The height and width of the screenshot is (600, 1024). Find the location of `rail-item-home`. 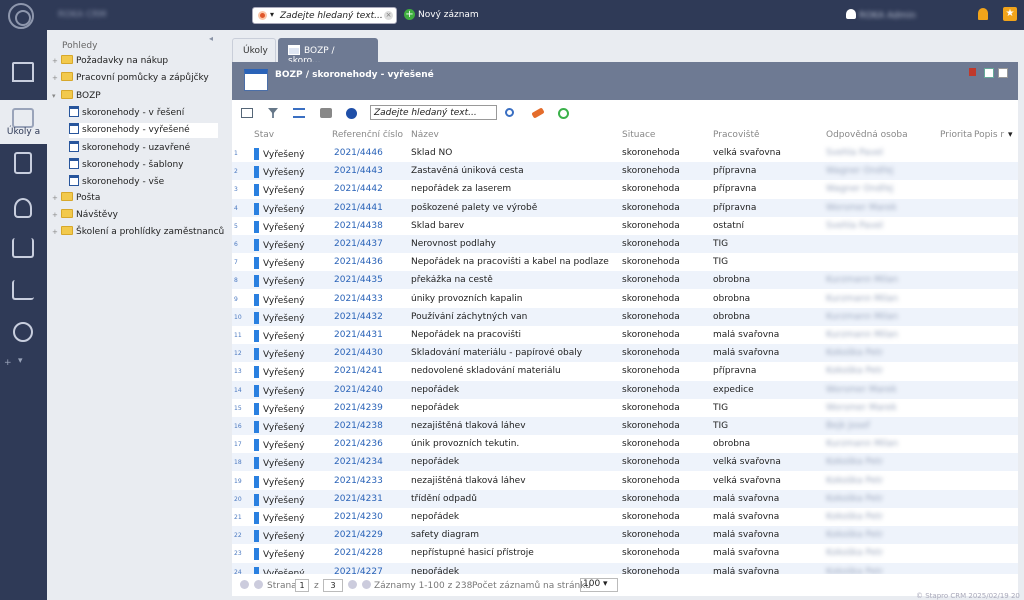

rail-item-home is located at coordinates (23, 76).